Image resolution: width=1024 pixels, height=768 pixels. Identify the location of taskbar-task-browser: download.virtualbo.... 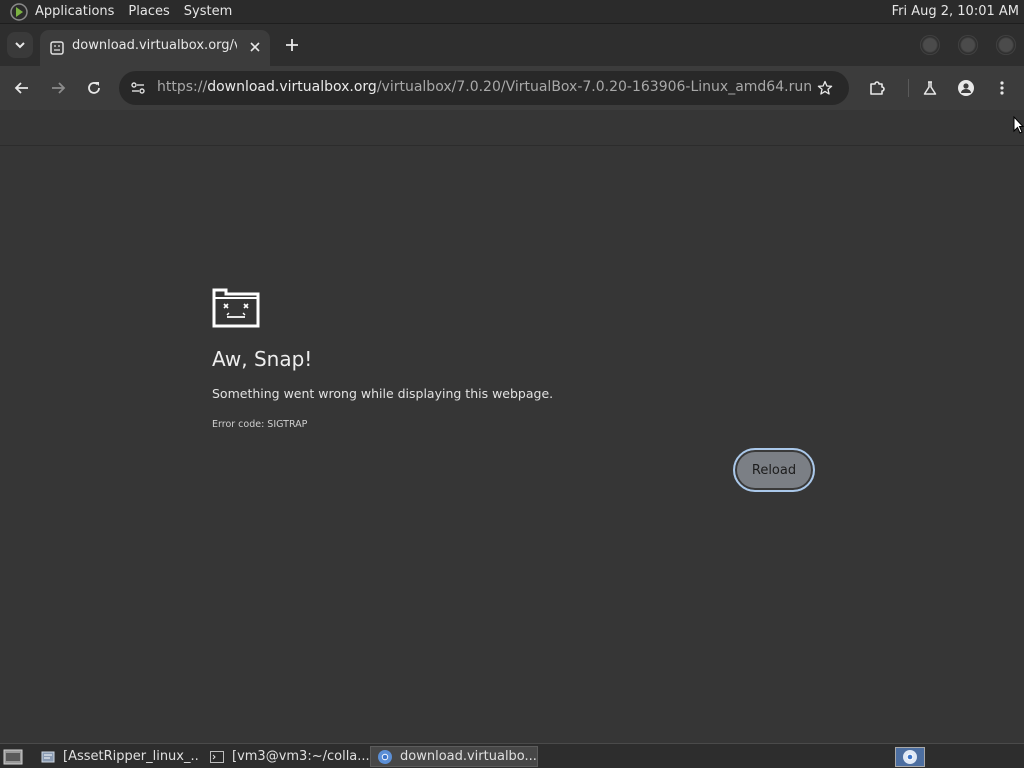
(454, 756).